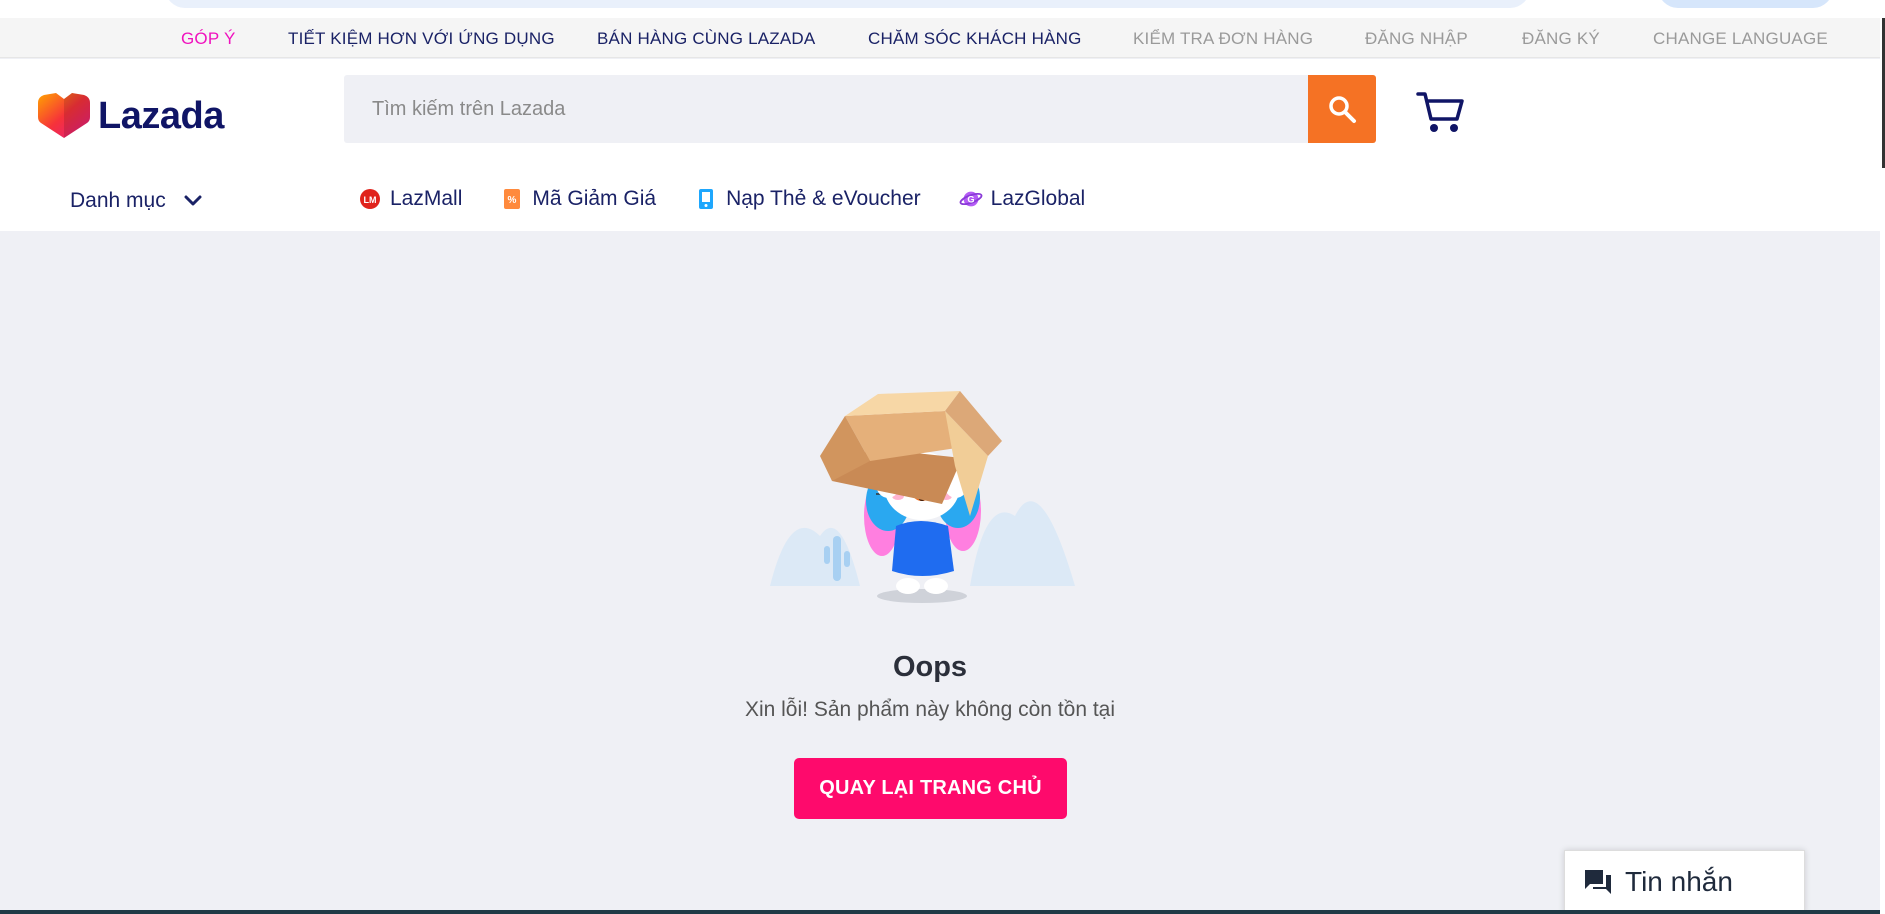  What do you see at coordinates (1440, 112) in the screenshot?
I see `cart-icon` at bounding box center [1440, 112].